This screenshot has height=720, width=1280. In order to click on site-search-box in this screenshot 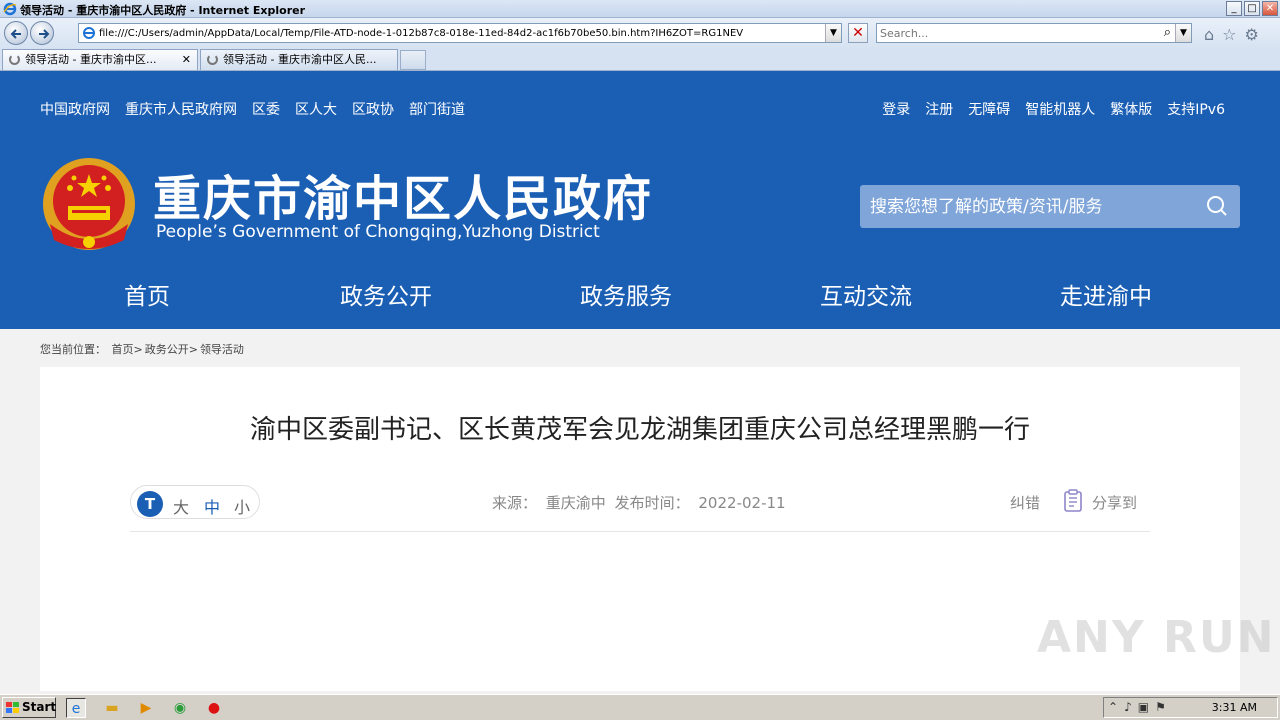, I will do `click(1050, 206)`.